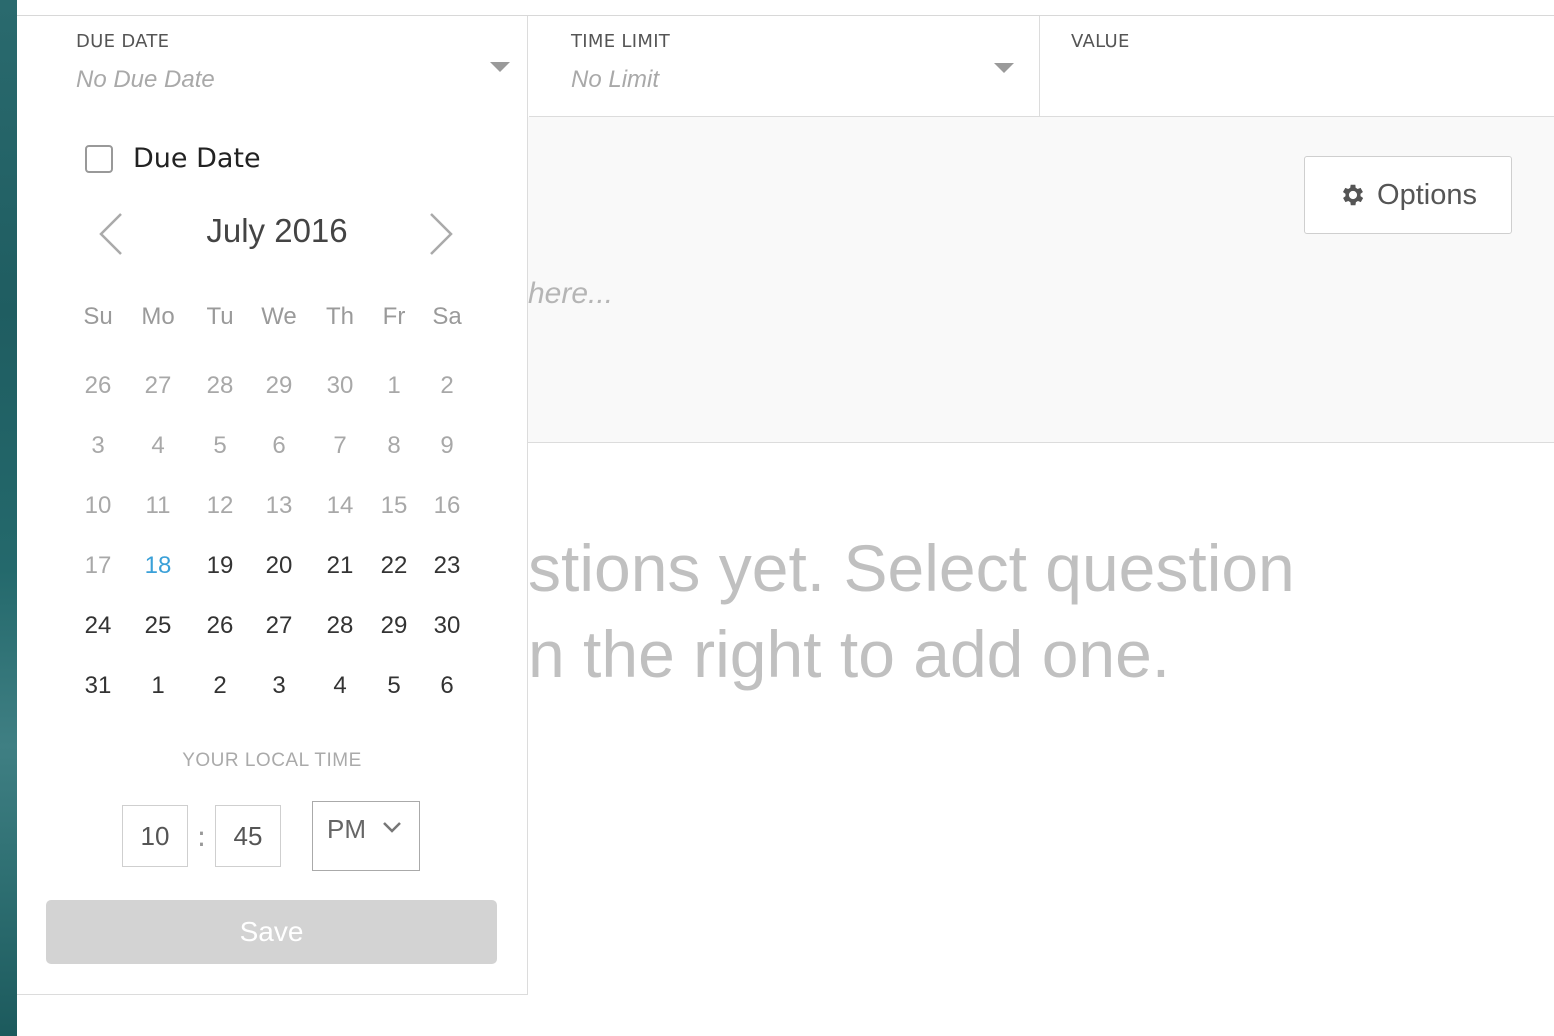  Describe the element at coordinates (447, 566) in the screenshot. I see `calendar-day: 23` at that location.